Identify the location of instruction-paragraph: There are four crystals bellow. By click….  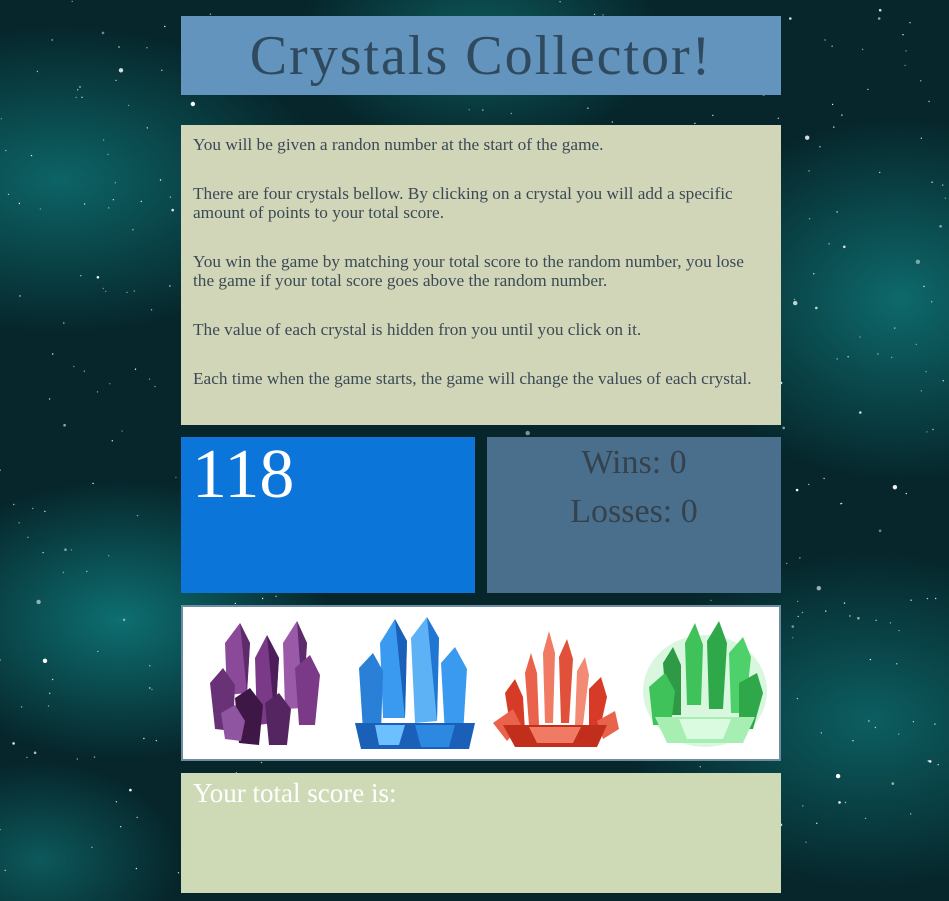
(463, 203).